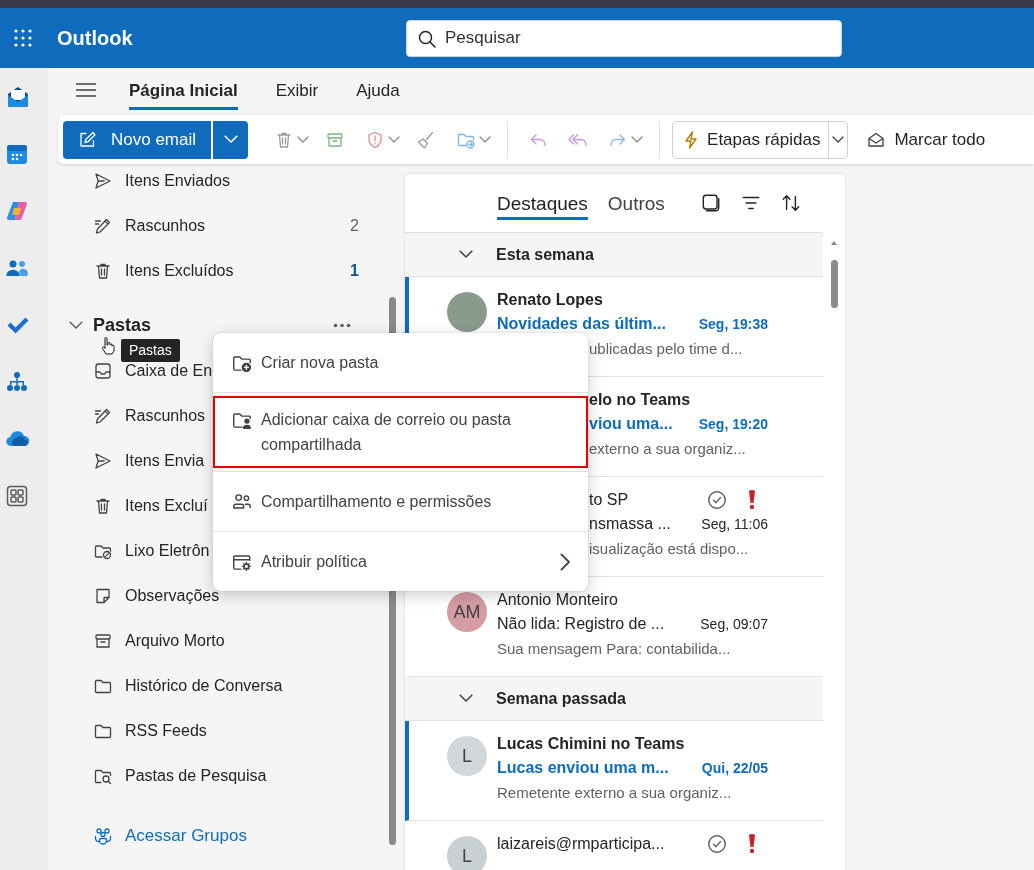 This screenshot has width=1034, height=870. Describe the element at coordinates (150, 350) in the screenshot. I see `tooltip: Pastas` at that location.